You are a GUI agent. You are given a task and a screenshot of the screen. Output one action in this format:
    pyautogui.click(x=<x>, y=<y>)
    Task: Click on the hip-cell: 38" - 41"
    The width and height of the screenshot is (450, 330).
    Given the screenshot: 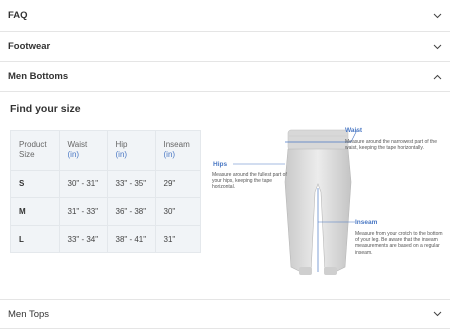 What is the action you would take?
    pyautogui.click(x=130, y=238)
    